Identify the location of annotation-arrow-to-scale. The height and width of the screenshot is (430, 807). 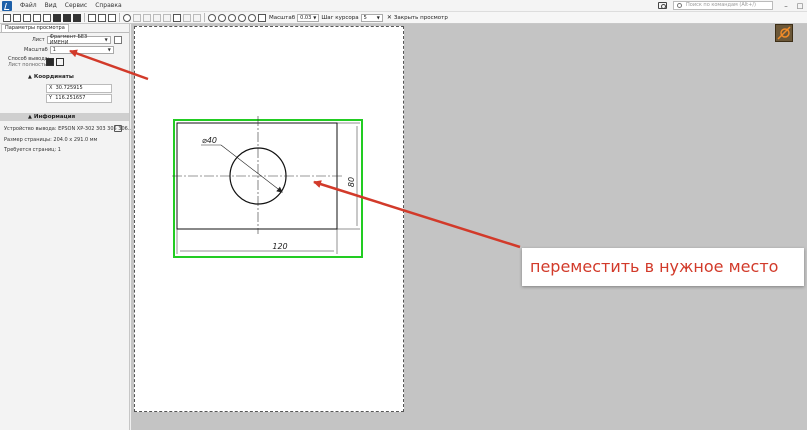
(109, 65).